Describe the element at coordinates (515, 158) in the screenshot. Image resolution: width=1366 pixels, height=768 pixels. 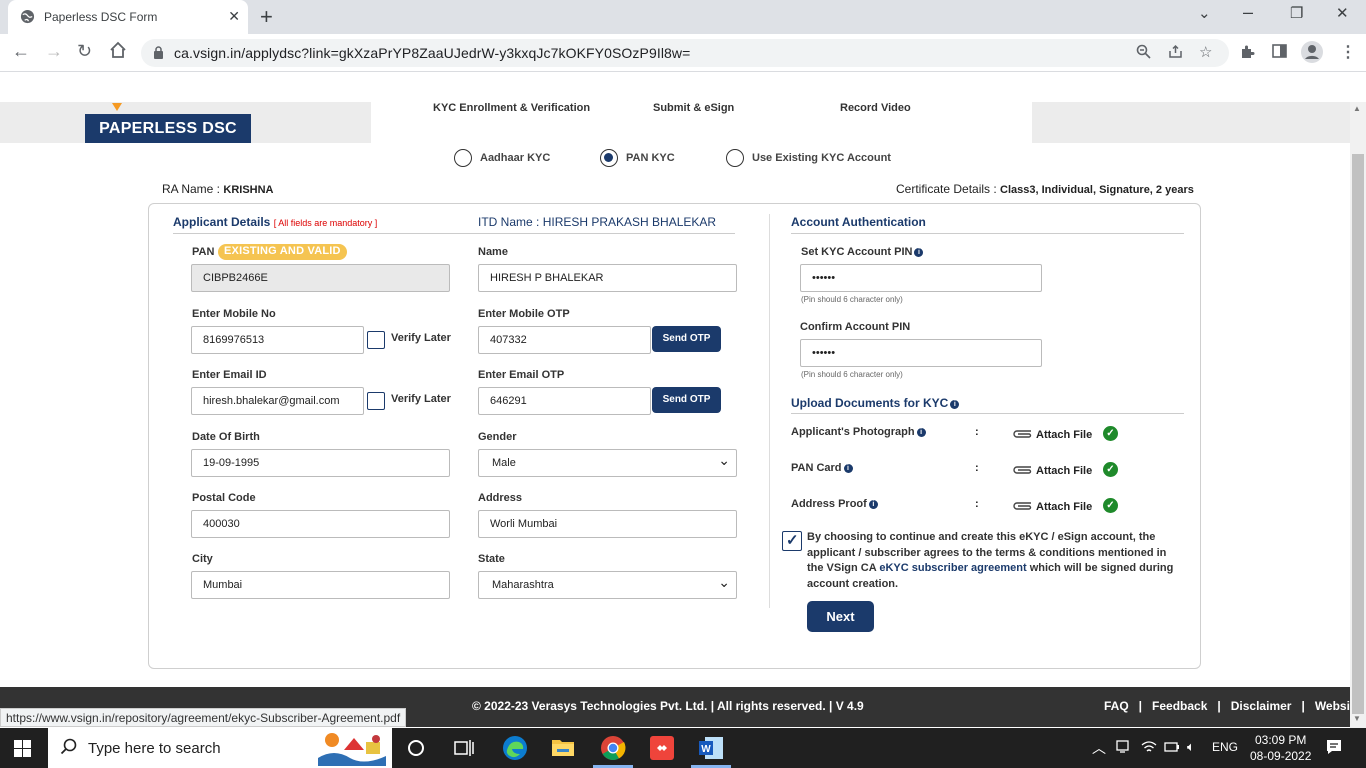
I see `radio-aadhaar-label: Aadhaar KYC` at that location.